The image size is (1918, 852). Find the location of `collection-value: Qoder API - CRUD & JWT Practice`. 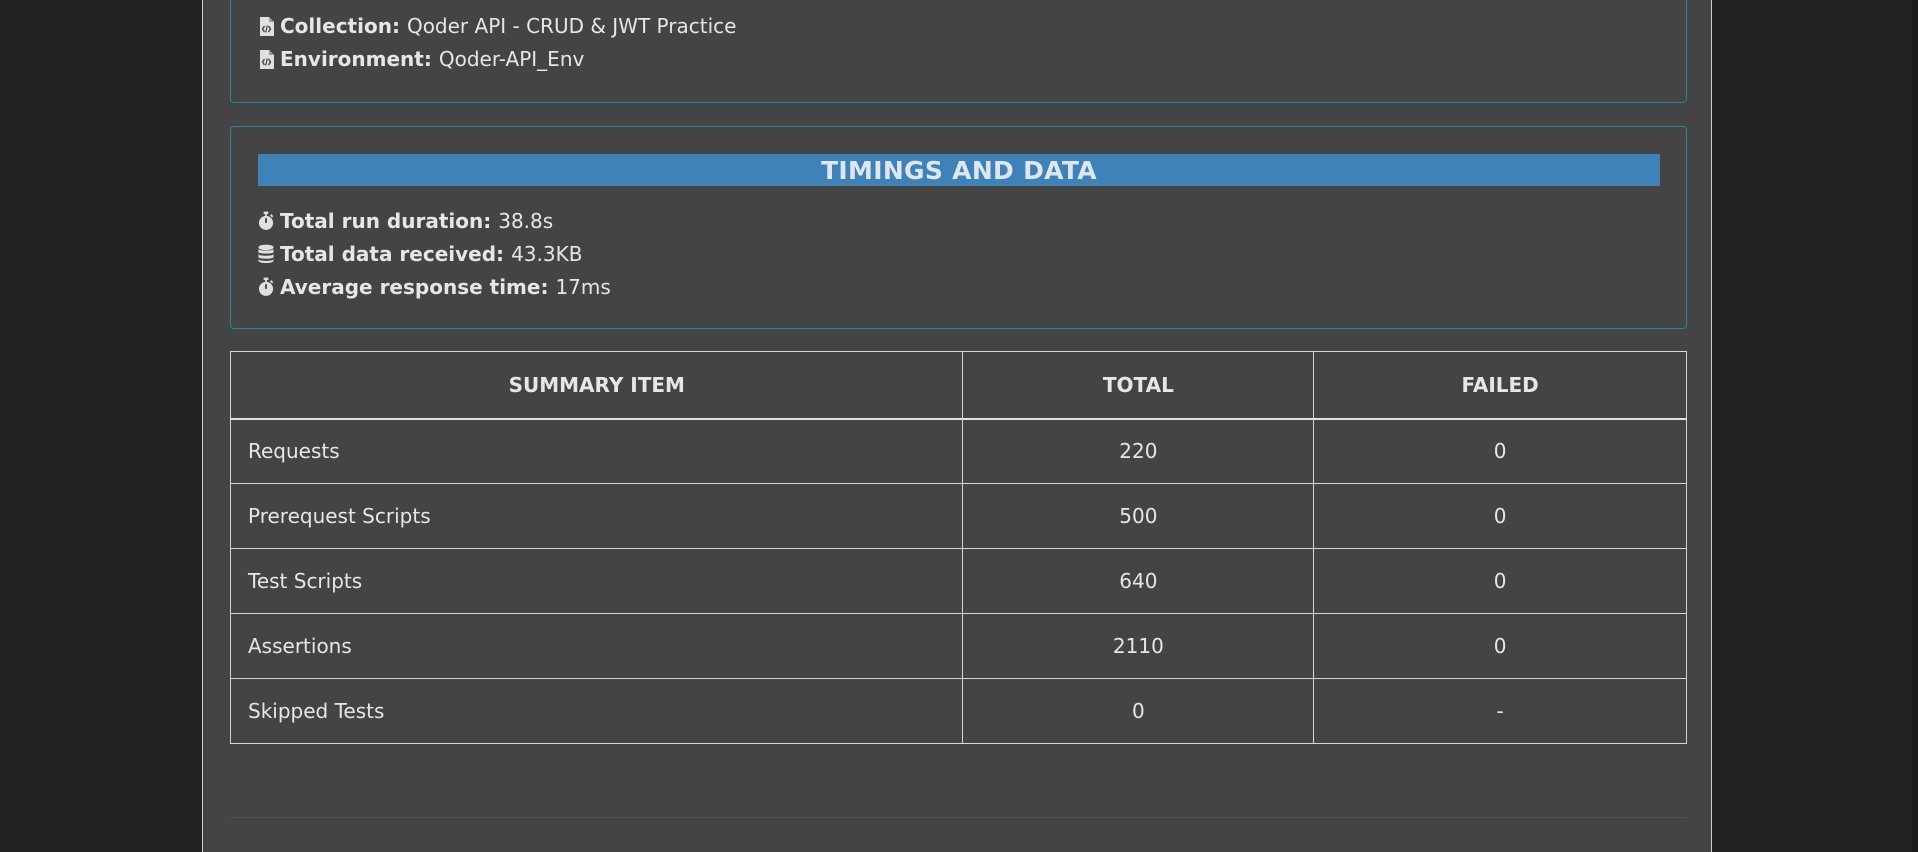

collection-value: Qoder API - CRUD & JWT Practice is located at coordinates (571, 26).